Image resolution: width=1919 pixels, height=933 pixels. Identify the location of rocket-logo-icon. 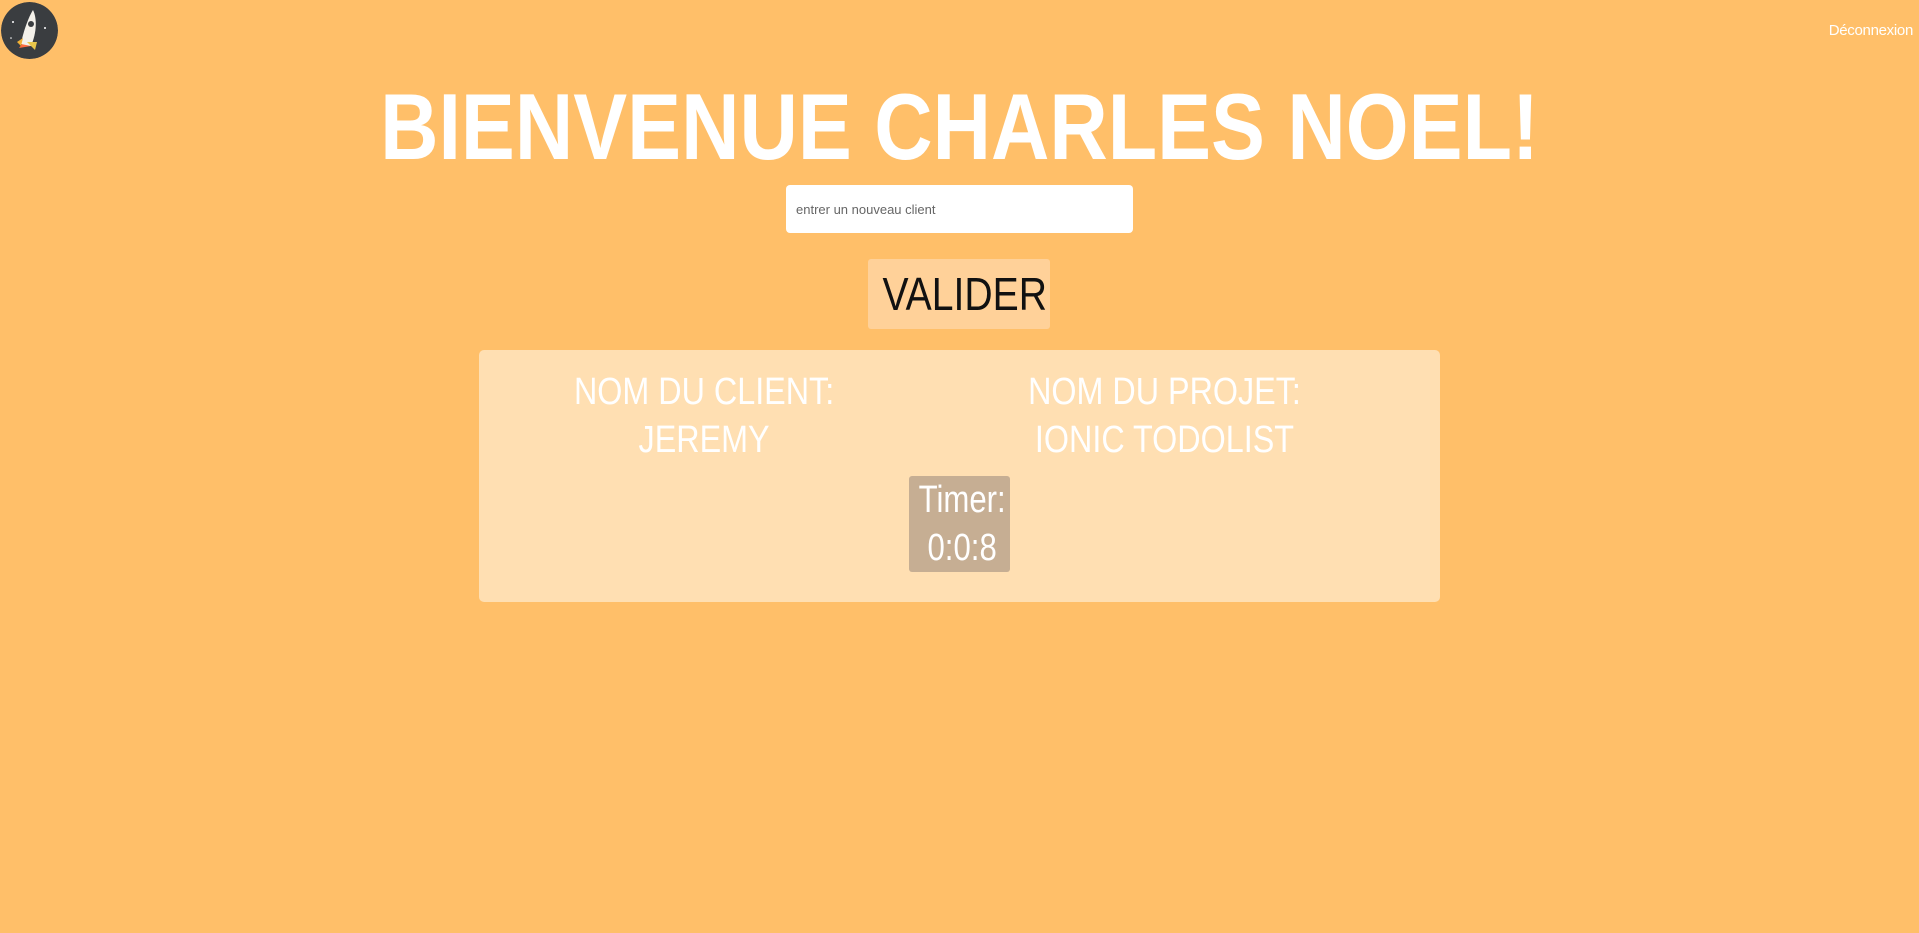
(29, 30).